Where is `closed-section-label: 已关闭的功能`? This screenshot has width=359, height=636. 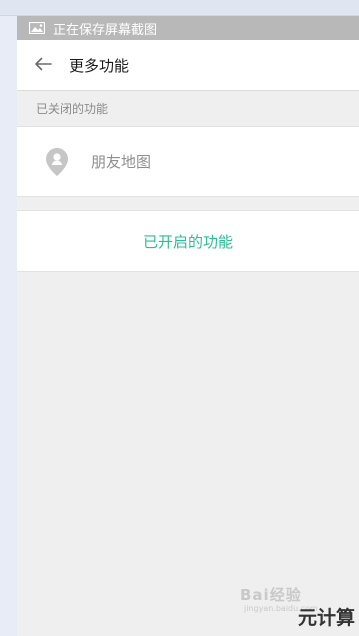
closed-section-label: 已关闭的功能 is located at coordinates (72, 109).